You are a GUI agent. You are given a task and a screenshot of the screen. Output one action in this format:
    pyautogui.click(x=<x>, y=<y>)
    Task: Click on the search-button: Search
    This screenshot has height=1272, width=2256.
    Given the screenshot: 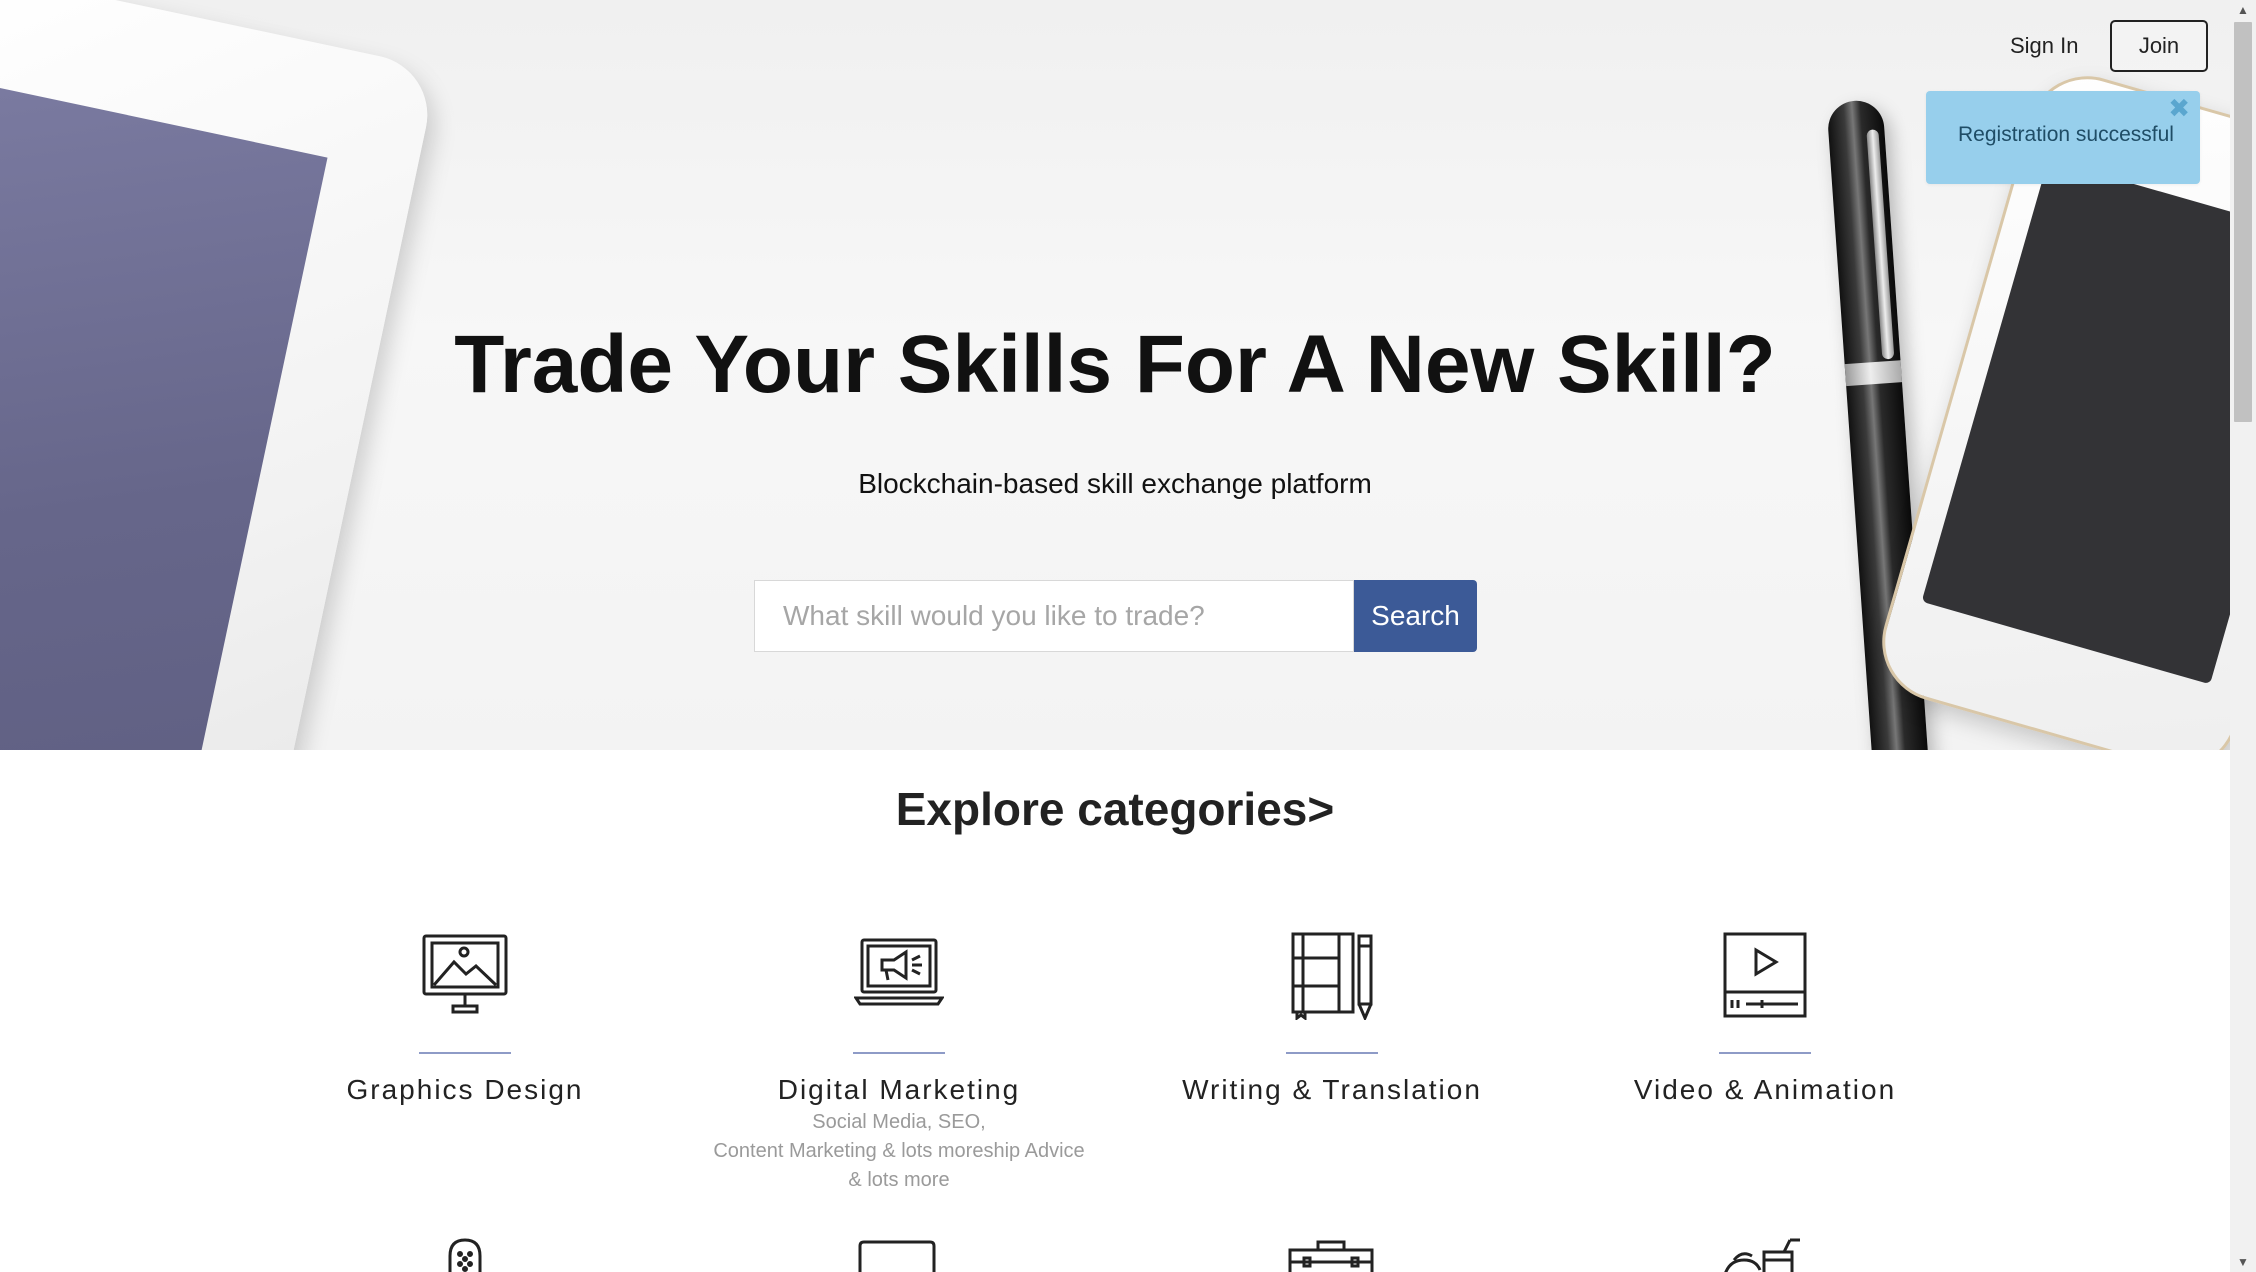 What is the action you would take?
    pyautogui.click(x=1415, y=616)
    